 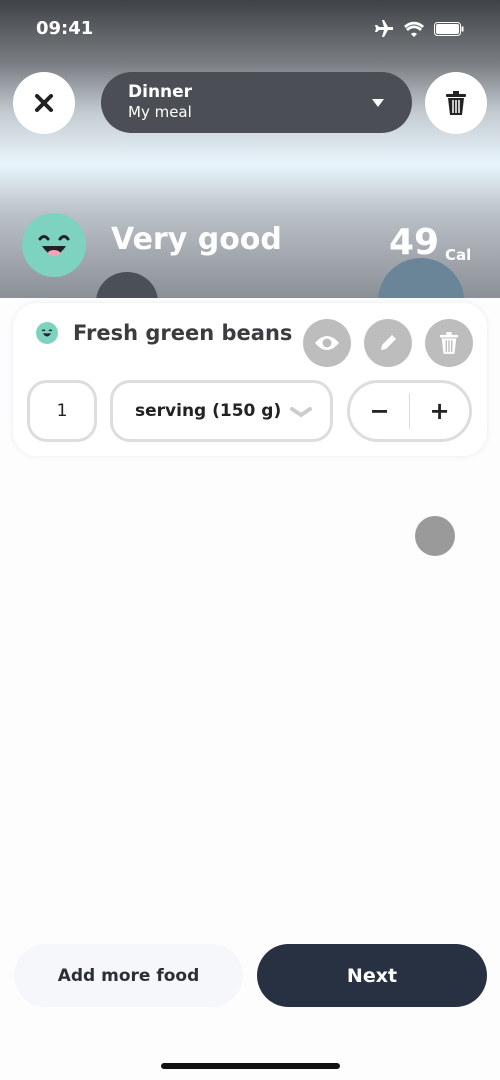 I want to click on quantity-input: 1, so click(x=62, y=411).